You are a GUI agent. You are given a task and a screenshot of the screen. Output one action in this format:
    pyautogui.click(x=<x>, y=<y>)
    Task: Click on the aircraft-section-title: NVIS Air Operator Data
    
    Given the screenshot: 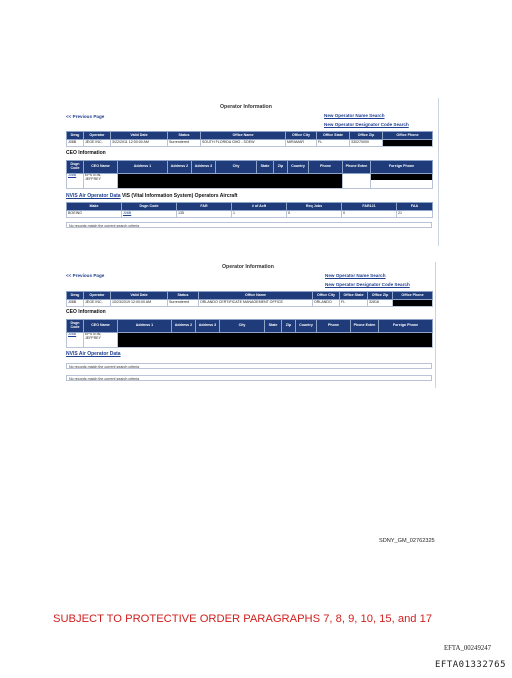 What is the action you would take?
    pyautogui.click(x=93, y=354)
    